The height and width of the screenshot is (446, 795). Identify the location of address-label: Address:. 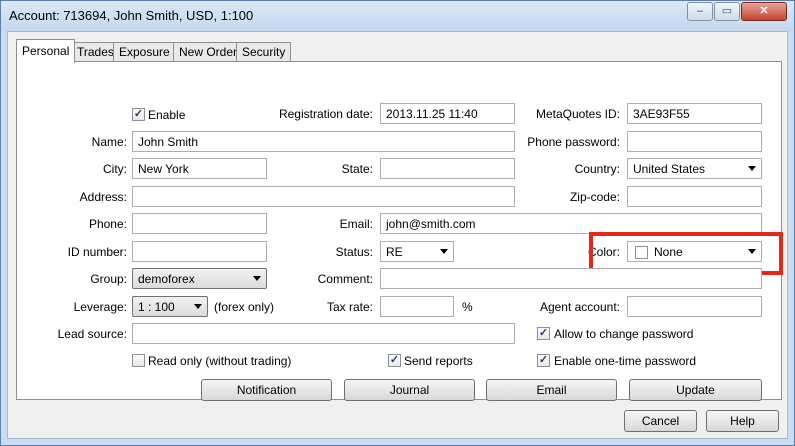
(103, 197).